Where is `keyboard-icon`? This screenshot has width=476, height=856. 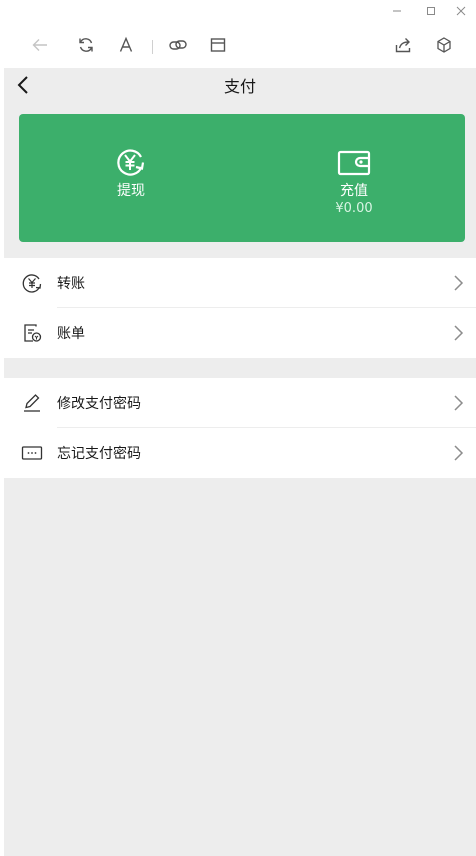
keyboard-icon is located at coordinates (32, 453).